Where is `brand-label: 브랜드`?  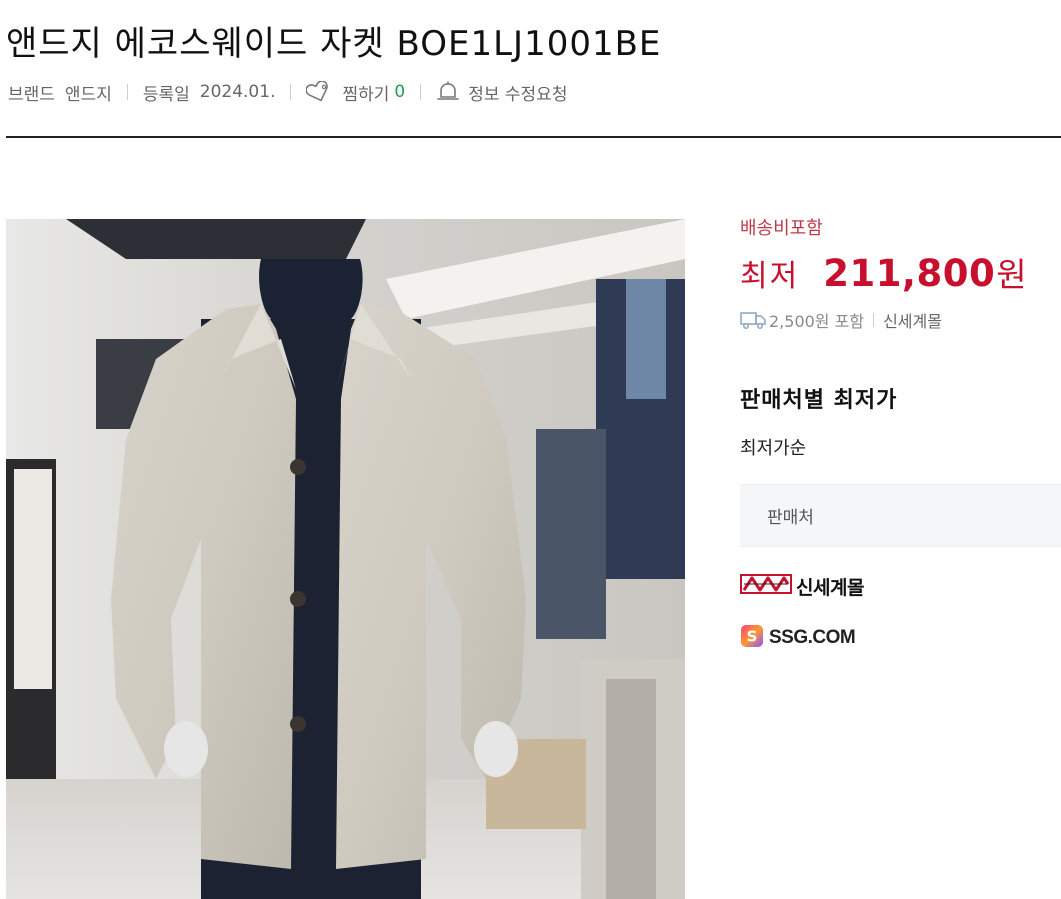 brand-label: 브랜드 is located at coordinates (31, 94).